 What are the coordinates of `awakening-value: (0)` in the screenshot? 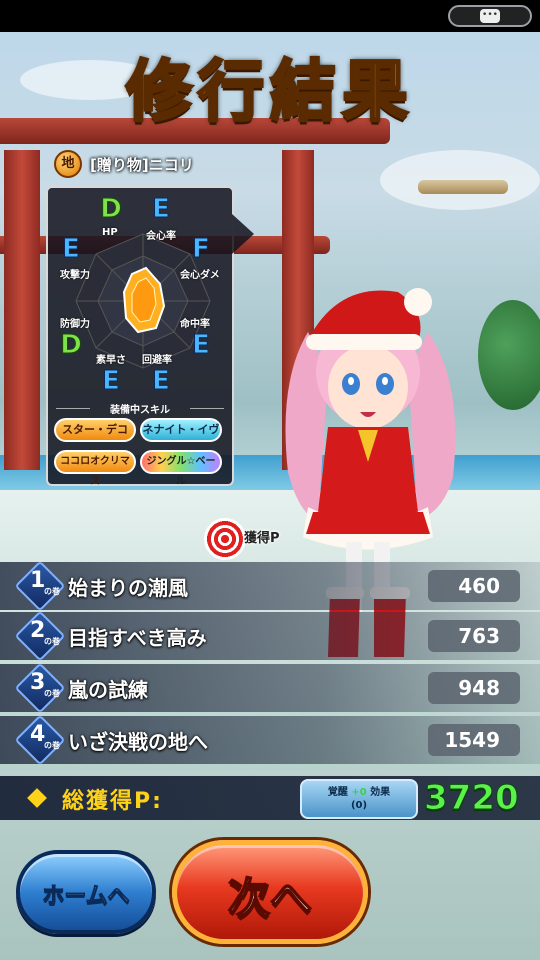 It's located at (359, 805).